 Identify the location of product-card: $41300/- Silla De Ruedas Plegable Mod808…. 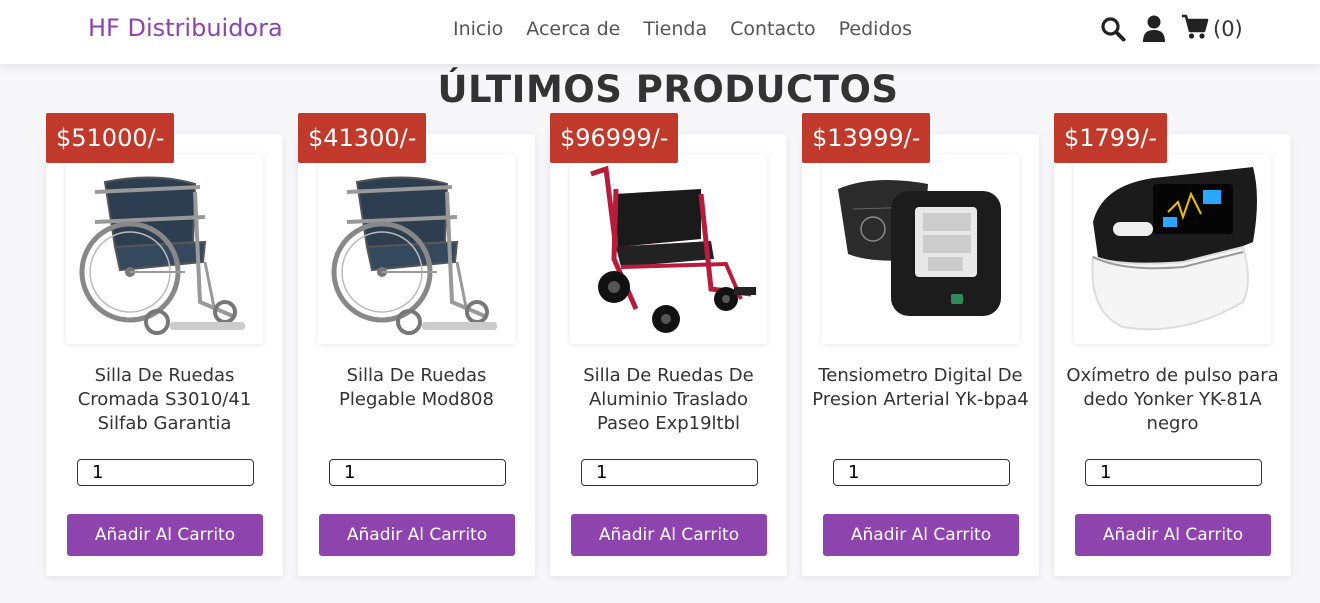
(416, 344).